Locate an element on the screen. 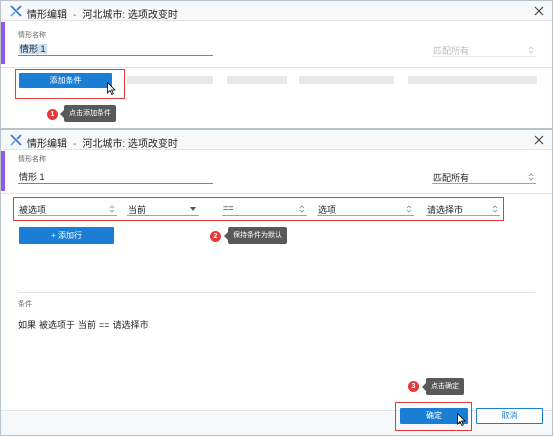 This screenshot has height=436, width=553. condition-operator-value: == is located at coordinates (228, 208).